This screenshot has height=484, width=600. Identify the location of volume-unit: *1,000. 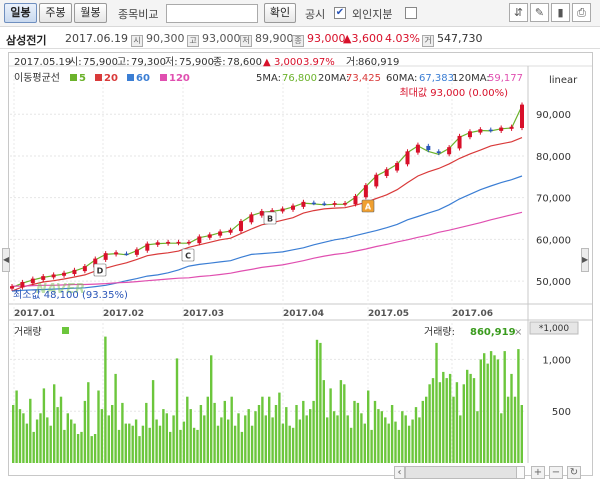
(554, 329).